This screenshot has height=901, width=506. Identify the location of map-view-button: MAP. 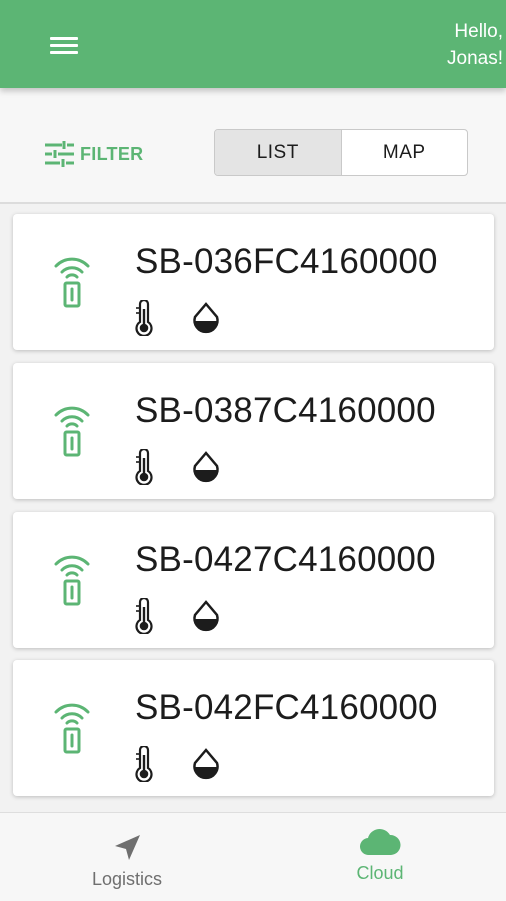
(404, 152).